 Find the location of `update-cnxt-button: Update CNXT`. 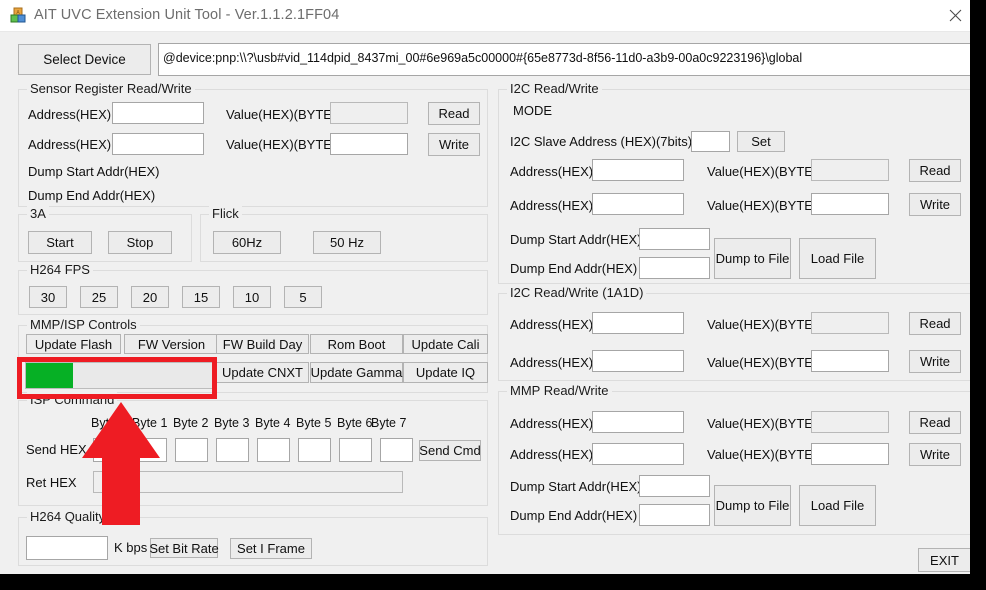

update-cnxt-button: Update CNXT is located at coordinates (262, 372).